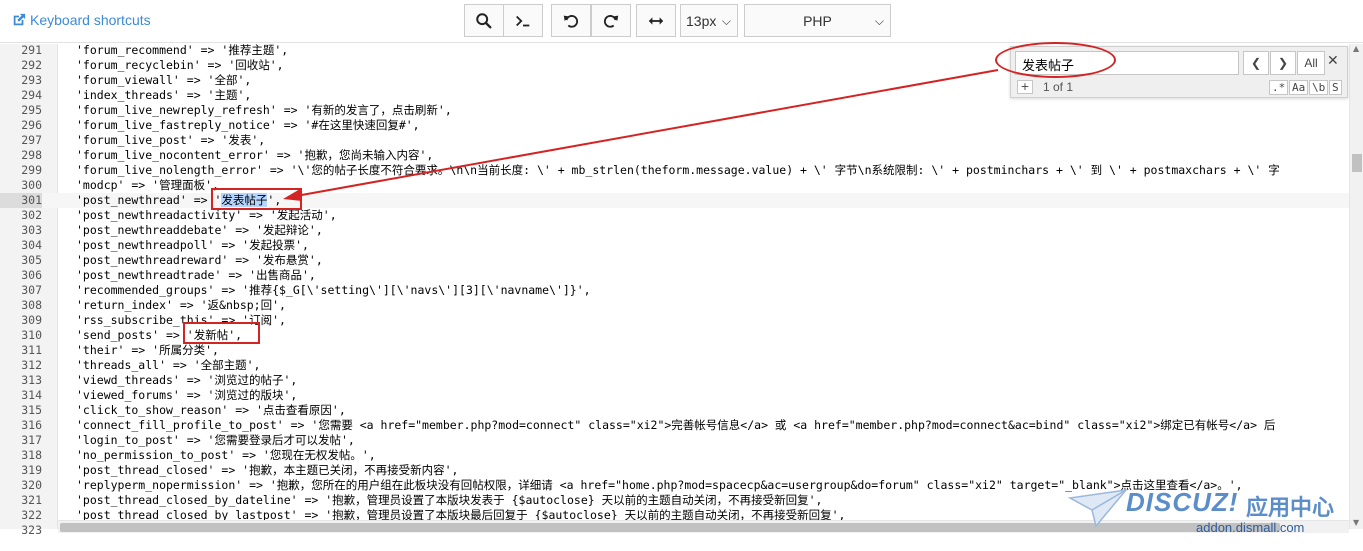  What do you see at coordinates (1098, 508) in the screenshot?
I see `paper-plane-icon` at bounding box center [1098, 508].